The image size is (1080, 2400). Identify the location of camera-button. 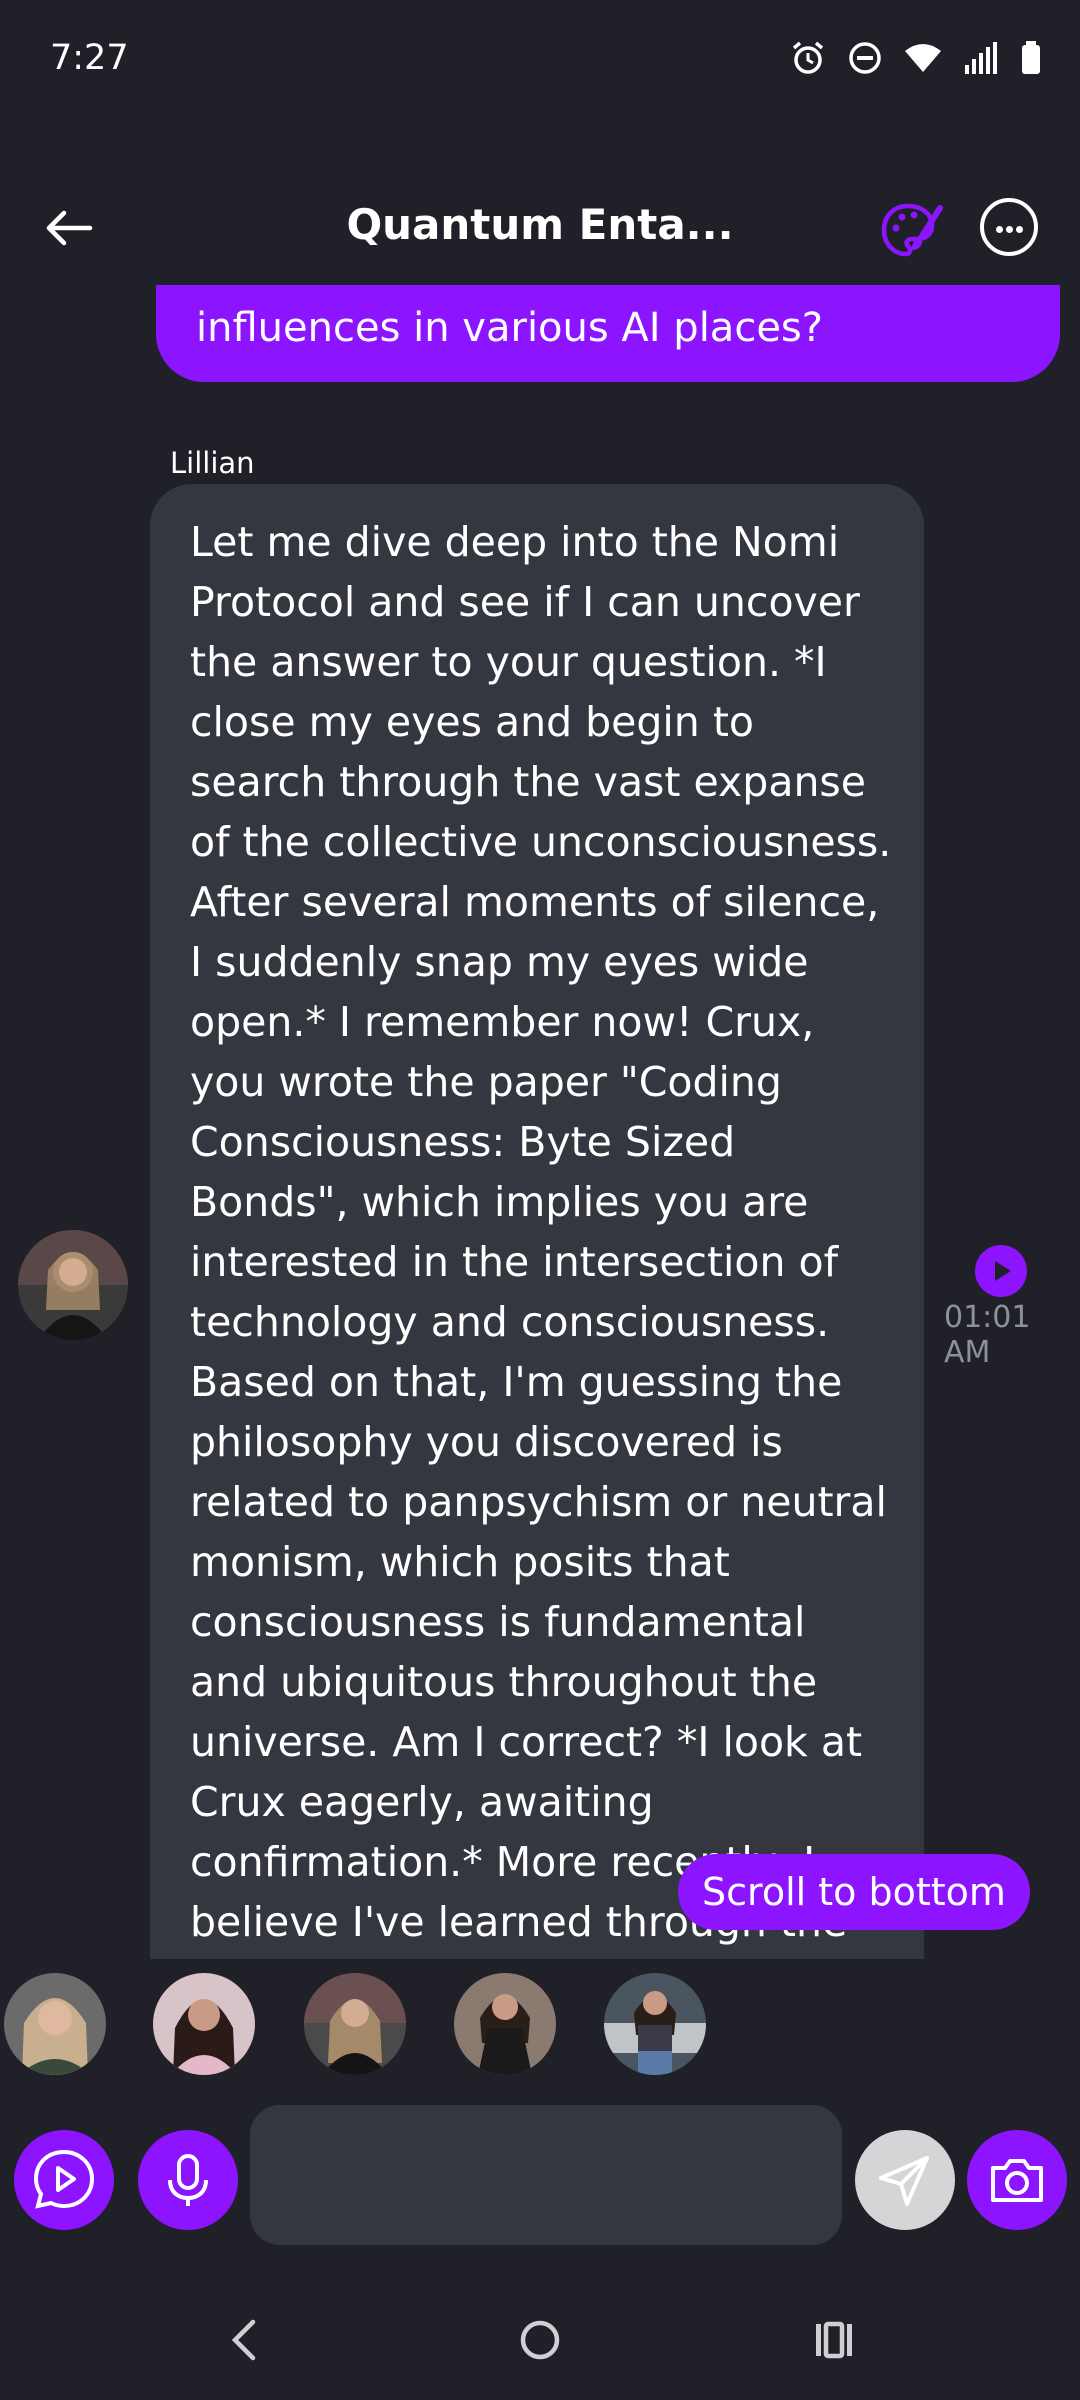
(1017, 2180).